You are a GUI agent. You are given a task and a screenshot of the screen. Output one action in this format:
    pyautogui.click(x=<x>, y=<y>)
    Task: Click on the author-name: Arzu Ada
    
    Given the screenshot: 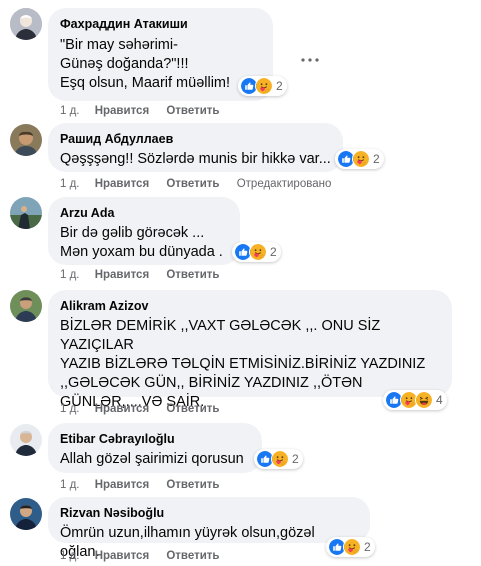 What is the action you would take?
    pyautogui.click(x=144, y=213)
    